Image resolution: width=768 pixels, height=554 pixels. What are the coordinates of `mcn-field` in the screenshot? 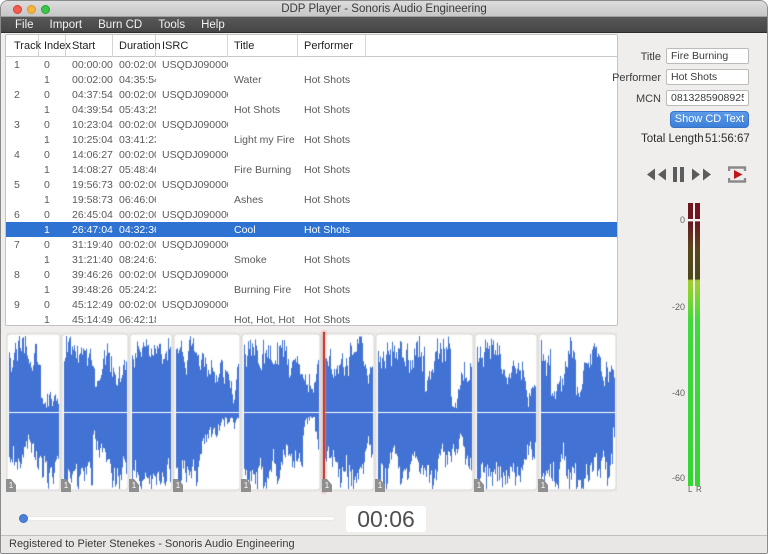 It's located at (707, 98).